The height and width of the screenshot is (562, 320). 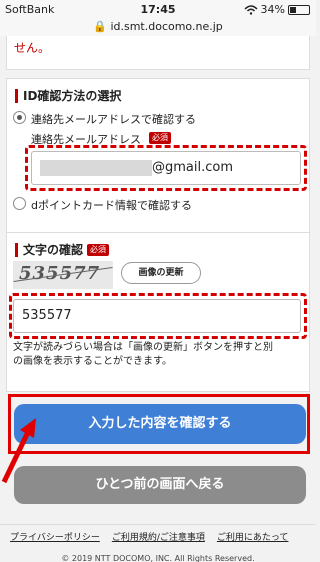 I want to click on status-right: 34%, so click(x=277, y=9).